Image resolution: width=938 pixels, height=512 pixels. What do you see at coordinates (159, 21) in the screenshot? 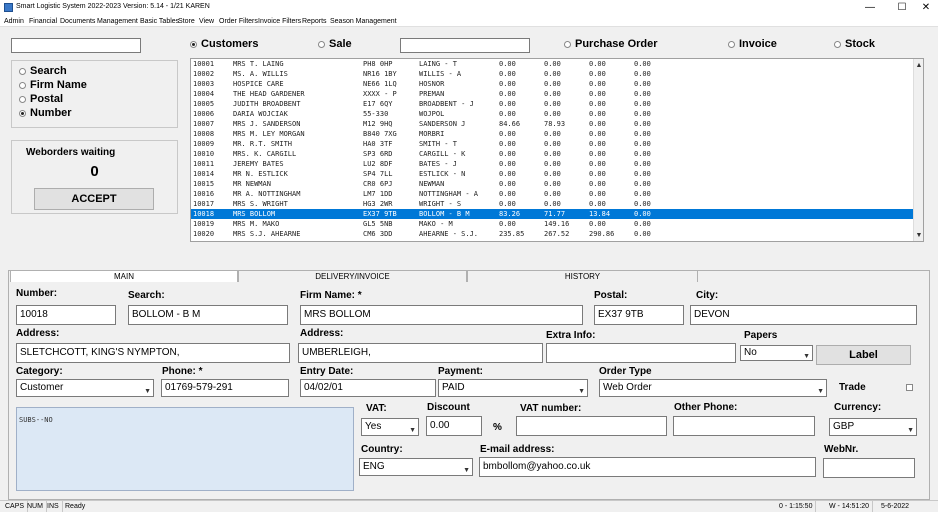
I see `menu-basic-tables: Basic Tables` at bounding box center [159, 21].